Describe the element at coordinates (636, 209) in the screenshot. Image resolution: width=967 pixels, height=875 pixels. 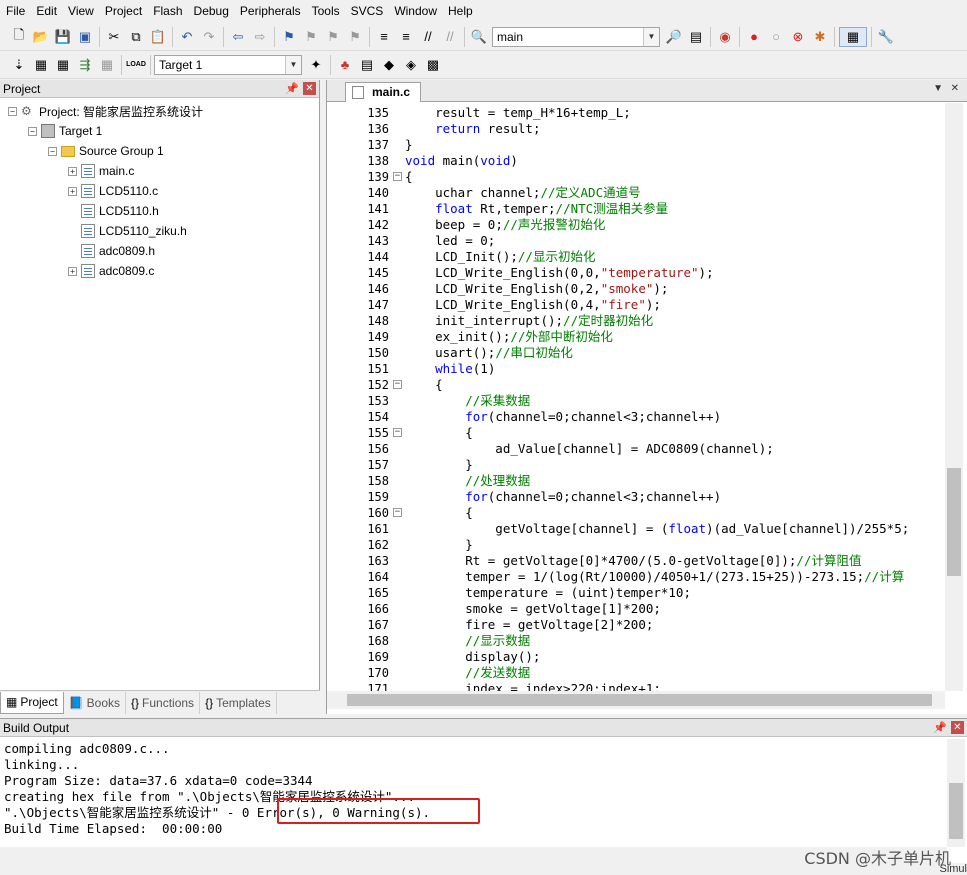
I see `code-line: 141 float Rt,temper;//NTC测温相关参量` at that location.